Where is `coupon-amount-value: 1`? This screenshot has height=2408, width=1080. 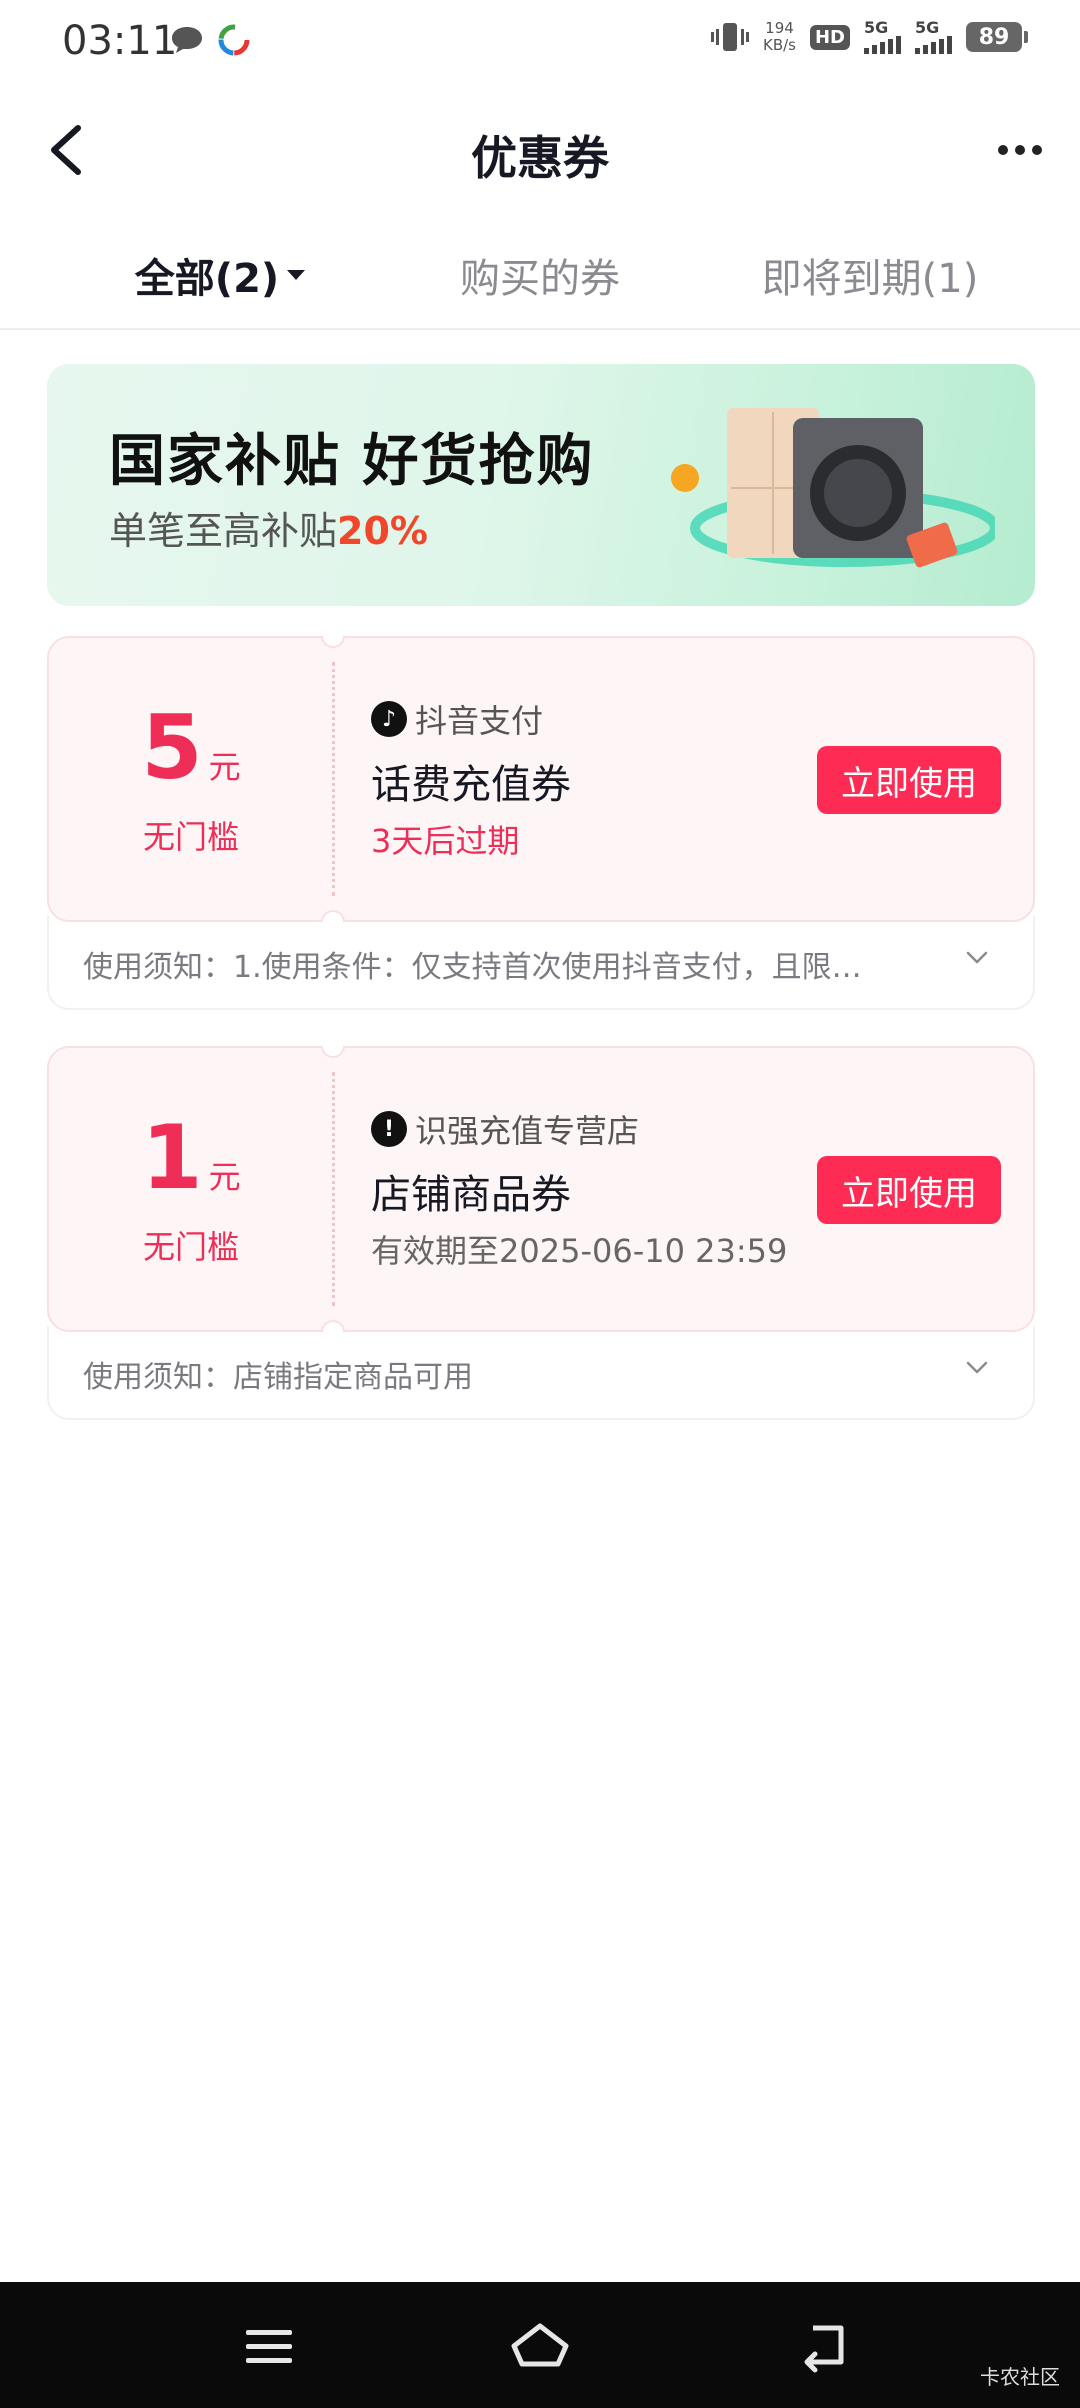 coupon-amount-value: 1 is located at coordinates (172, 1157).